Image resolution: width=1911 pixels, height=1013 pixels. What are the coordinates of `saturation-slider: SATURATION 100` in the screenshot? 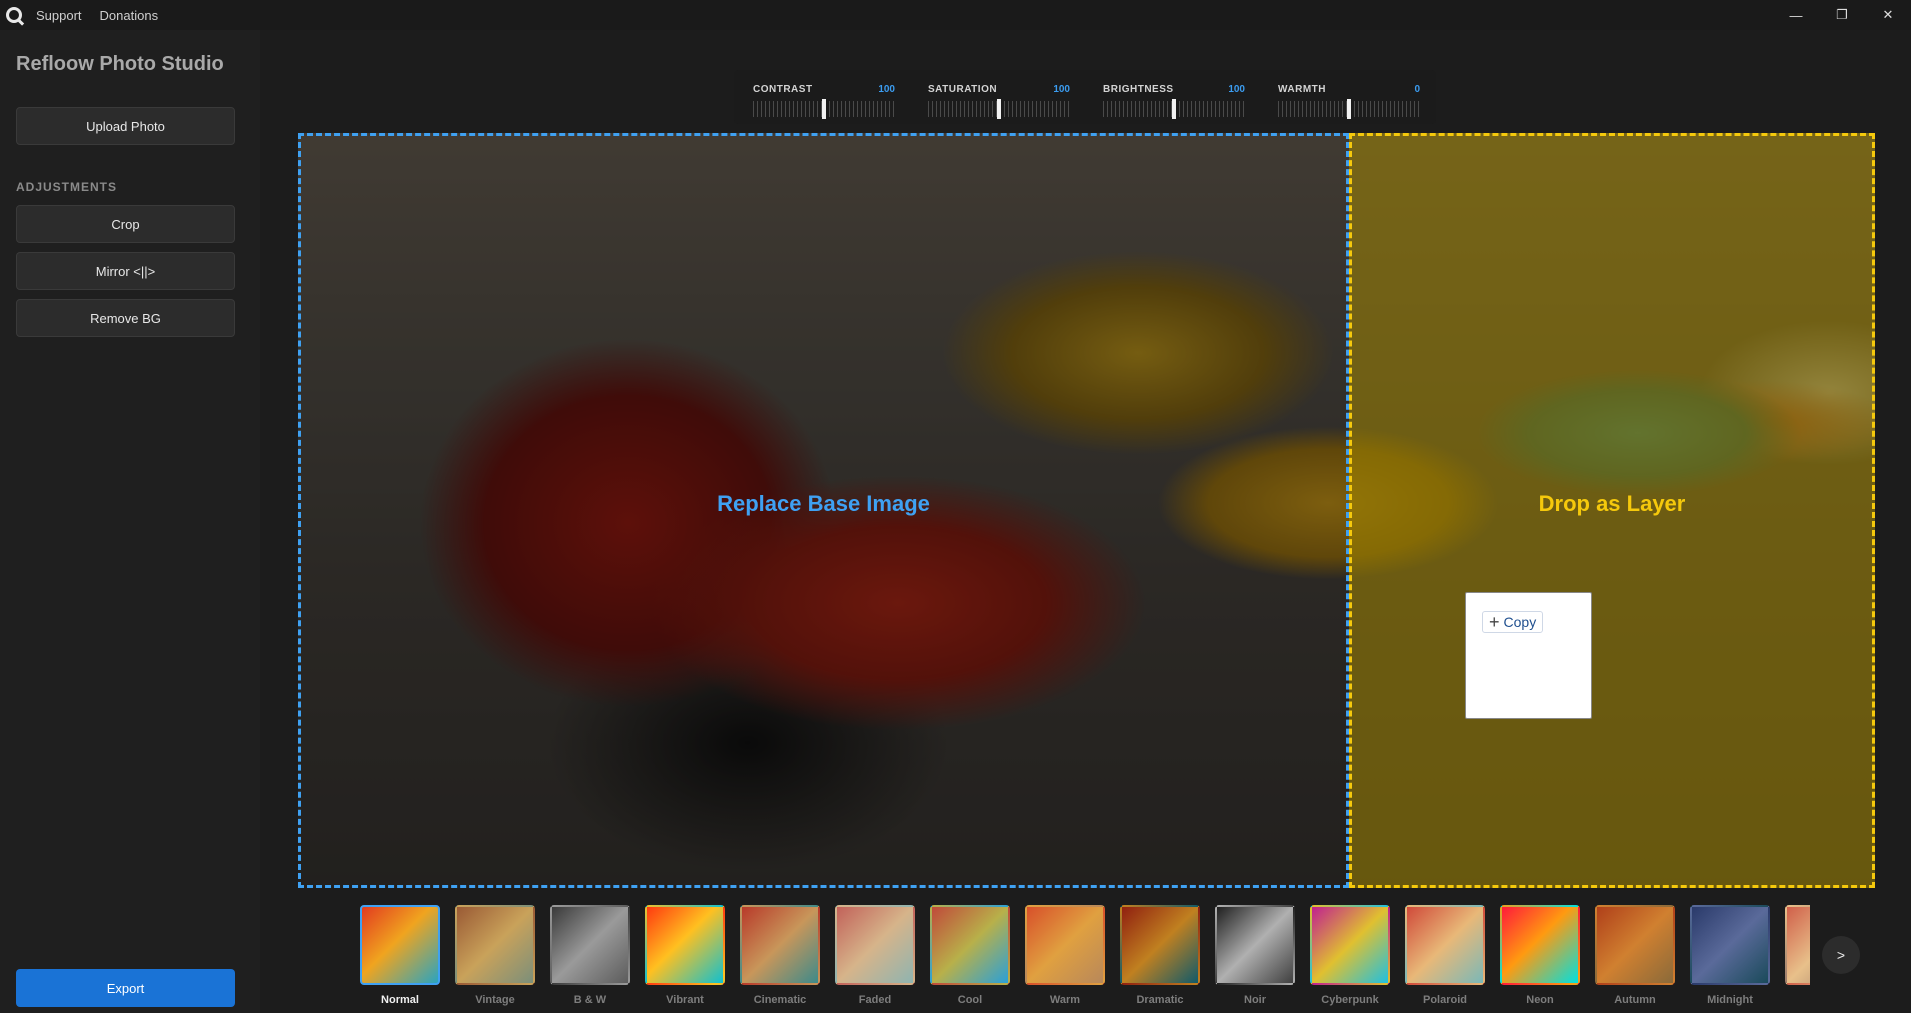 It's located at (999, 101).